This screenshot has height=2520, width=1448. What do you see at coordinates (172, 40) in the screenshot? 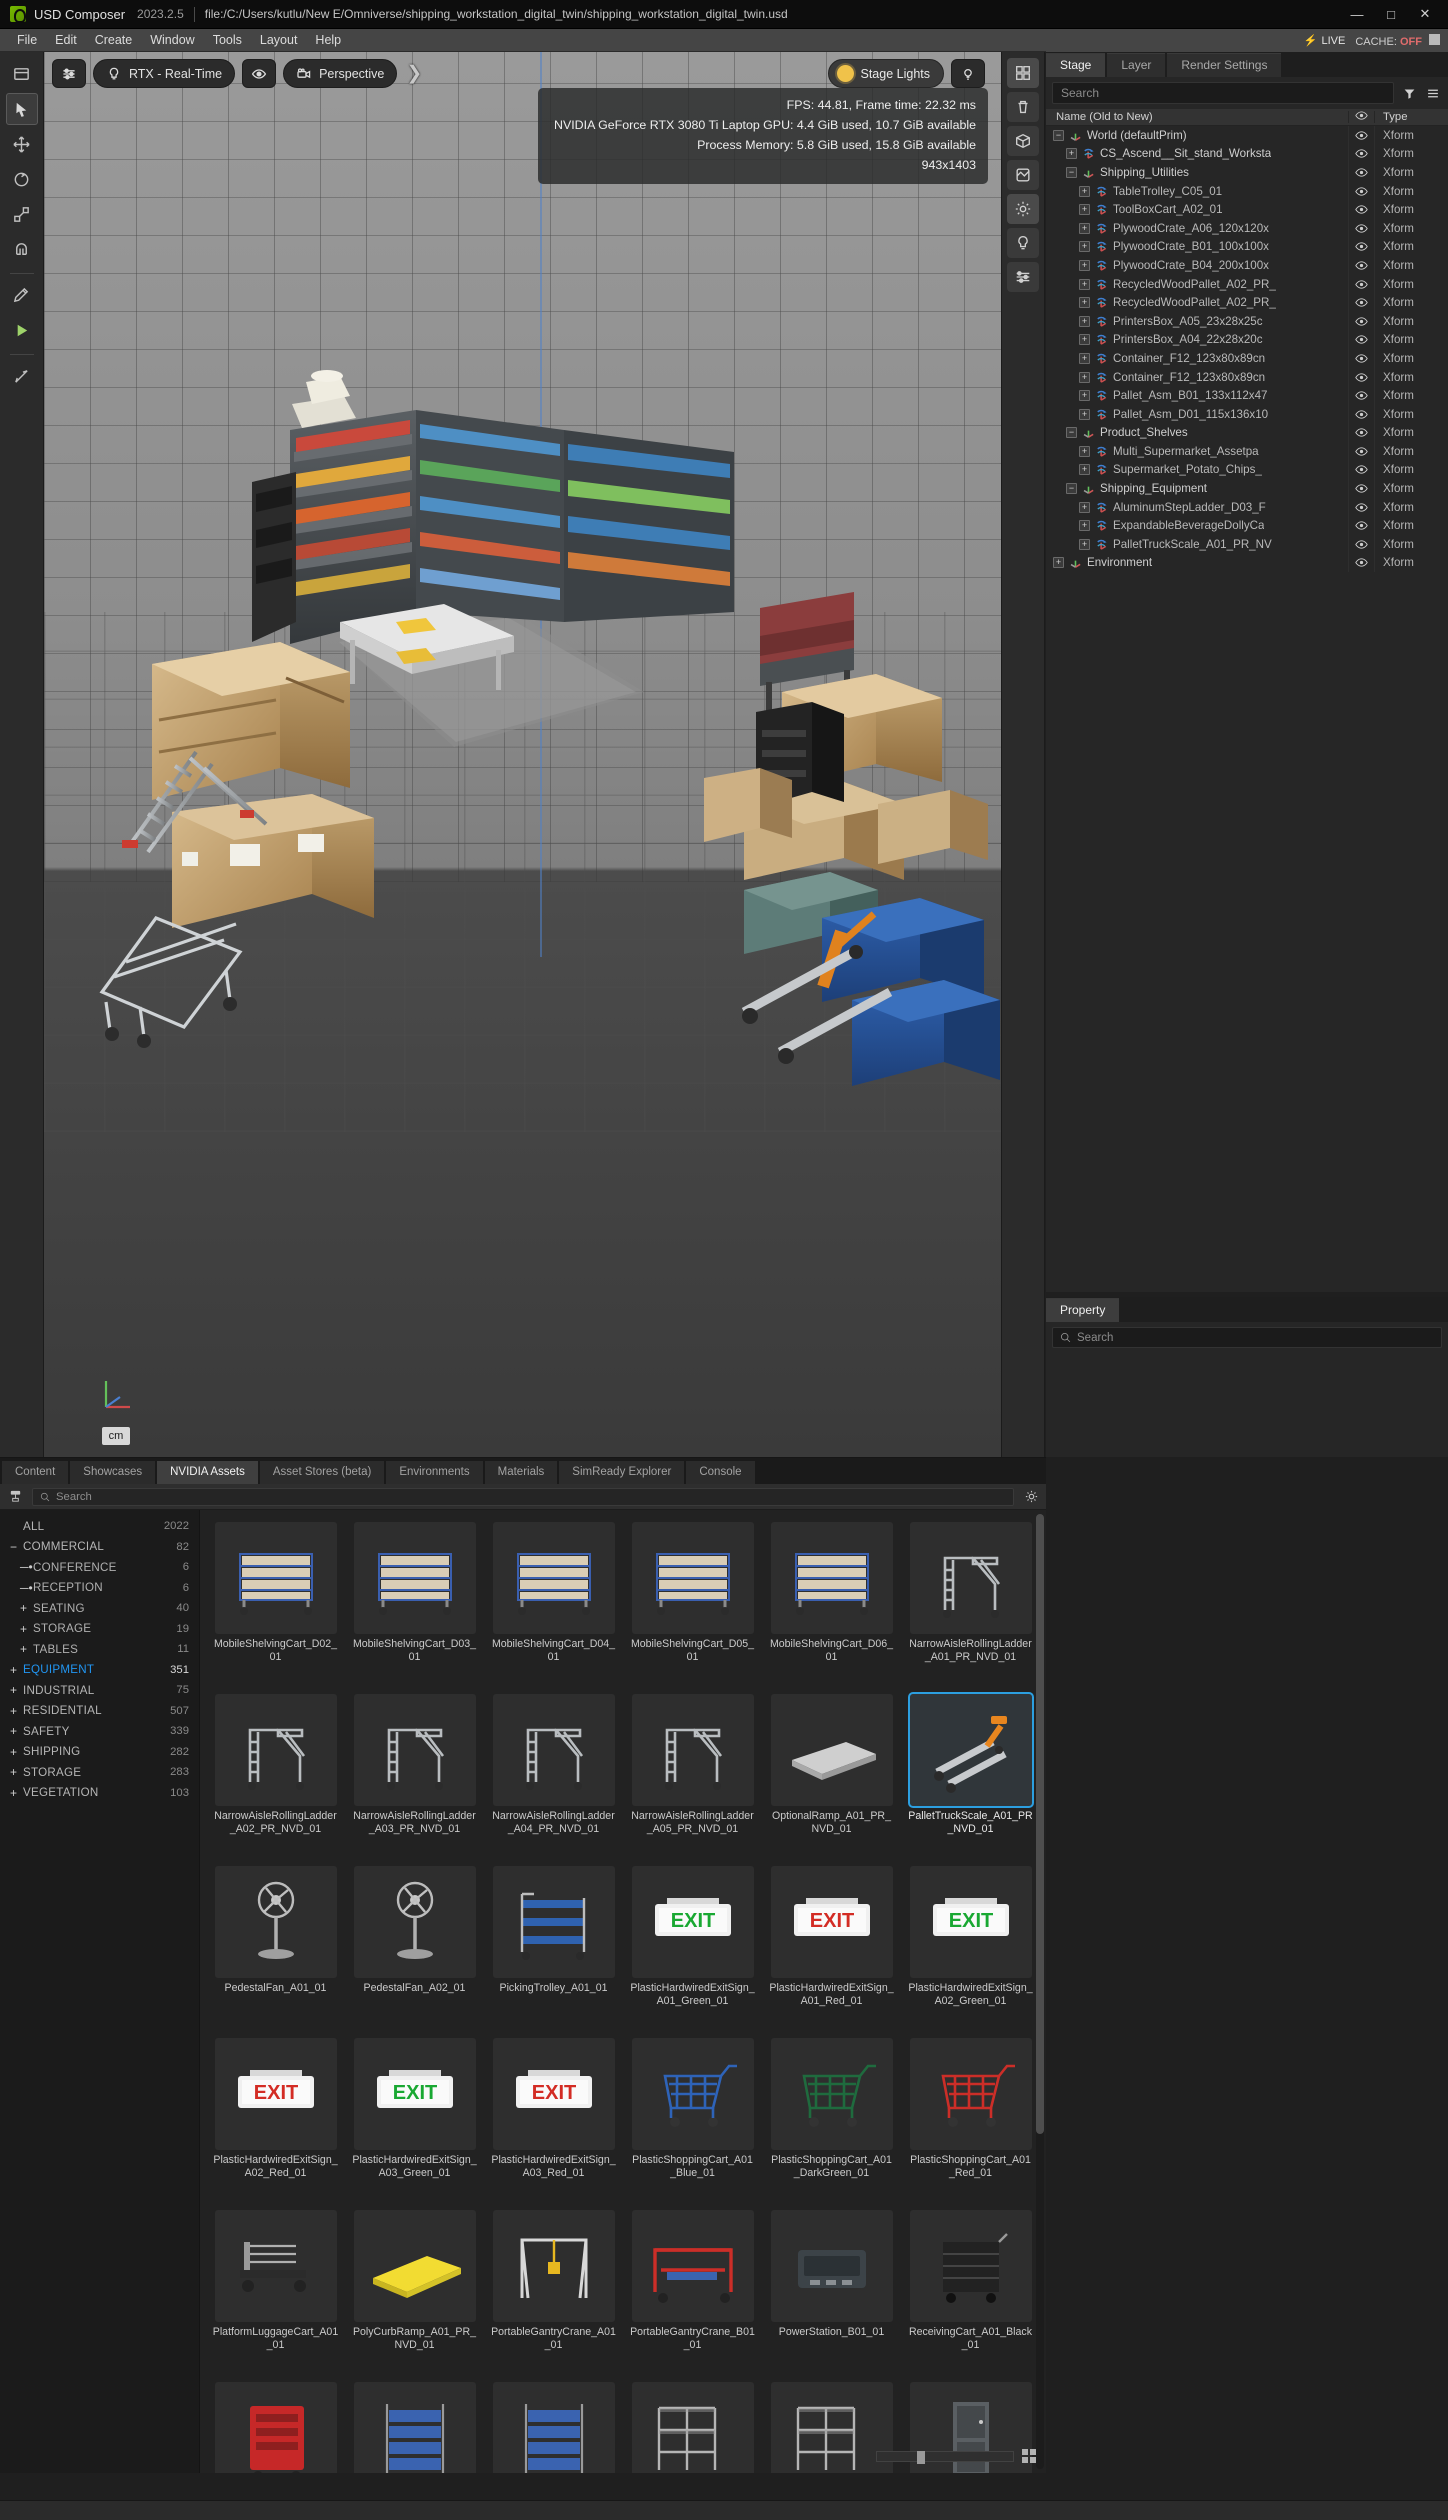
I see `menu-window: Window` at bounding box center [172, 40].